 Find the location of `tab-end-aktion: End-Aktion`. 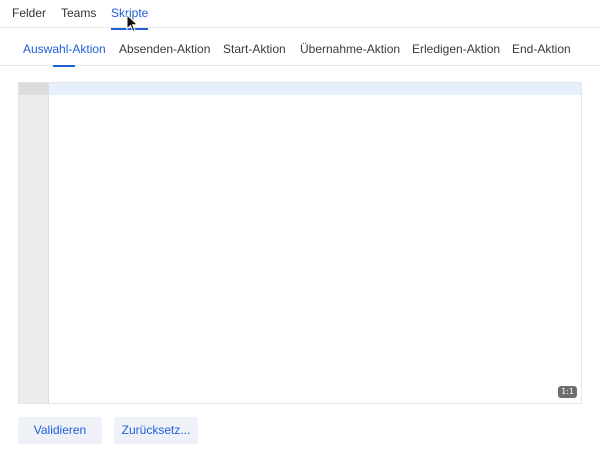

tab-end-aktion: End-Aktion is located at coordinates (541, 49).